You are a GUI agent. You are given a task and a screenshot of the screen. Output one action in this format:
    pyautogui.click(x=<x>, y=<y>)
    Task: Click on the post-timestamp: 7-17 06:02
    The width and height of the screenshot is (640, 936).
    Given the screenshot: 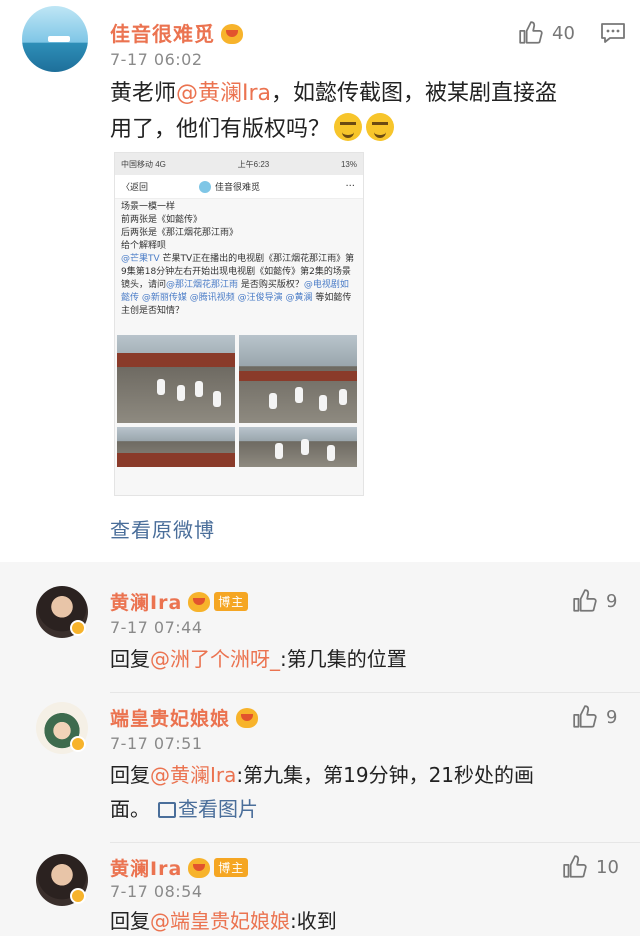 What is the action you would take?
    pyautogui.click(x=156, y=59)
    